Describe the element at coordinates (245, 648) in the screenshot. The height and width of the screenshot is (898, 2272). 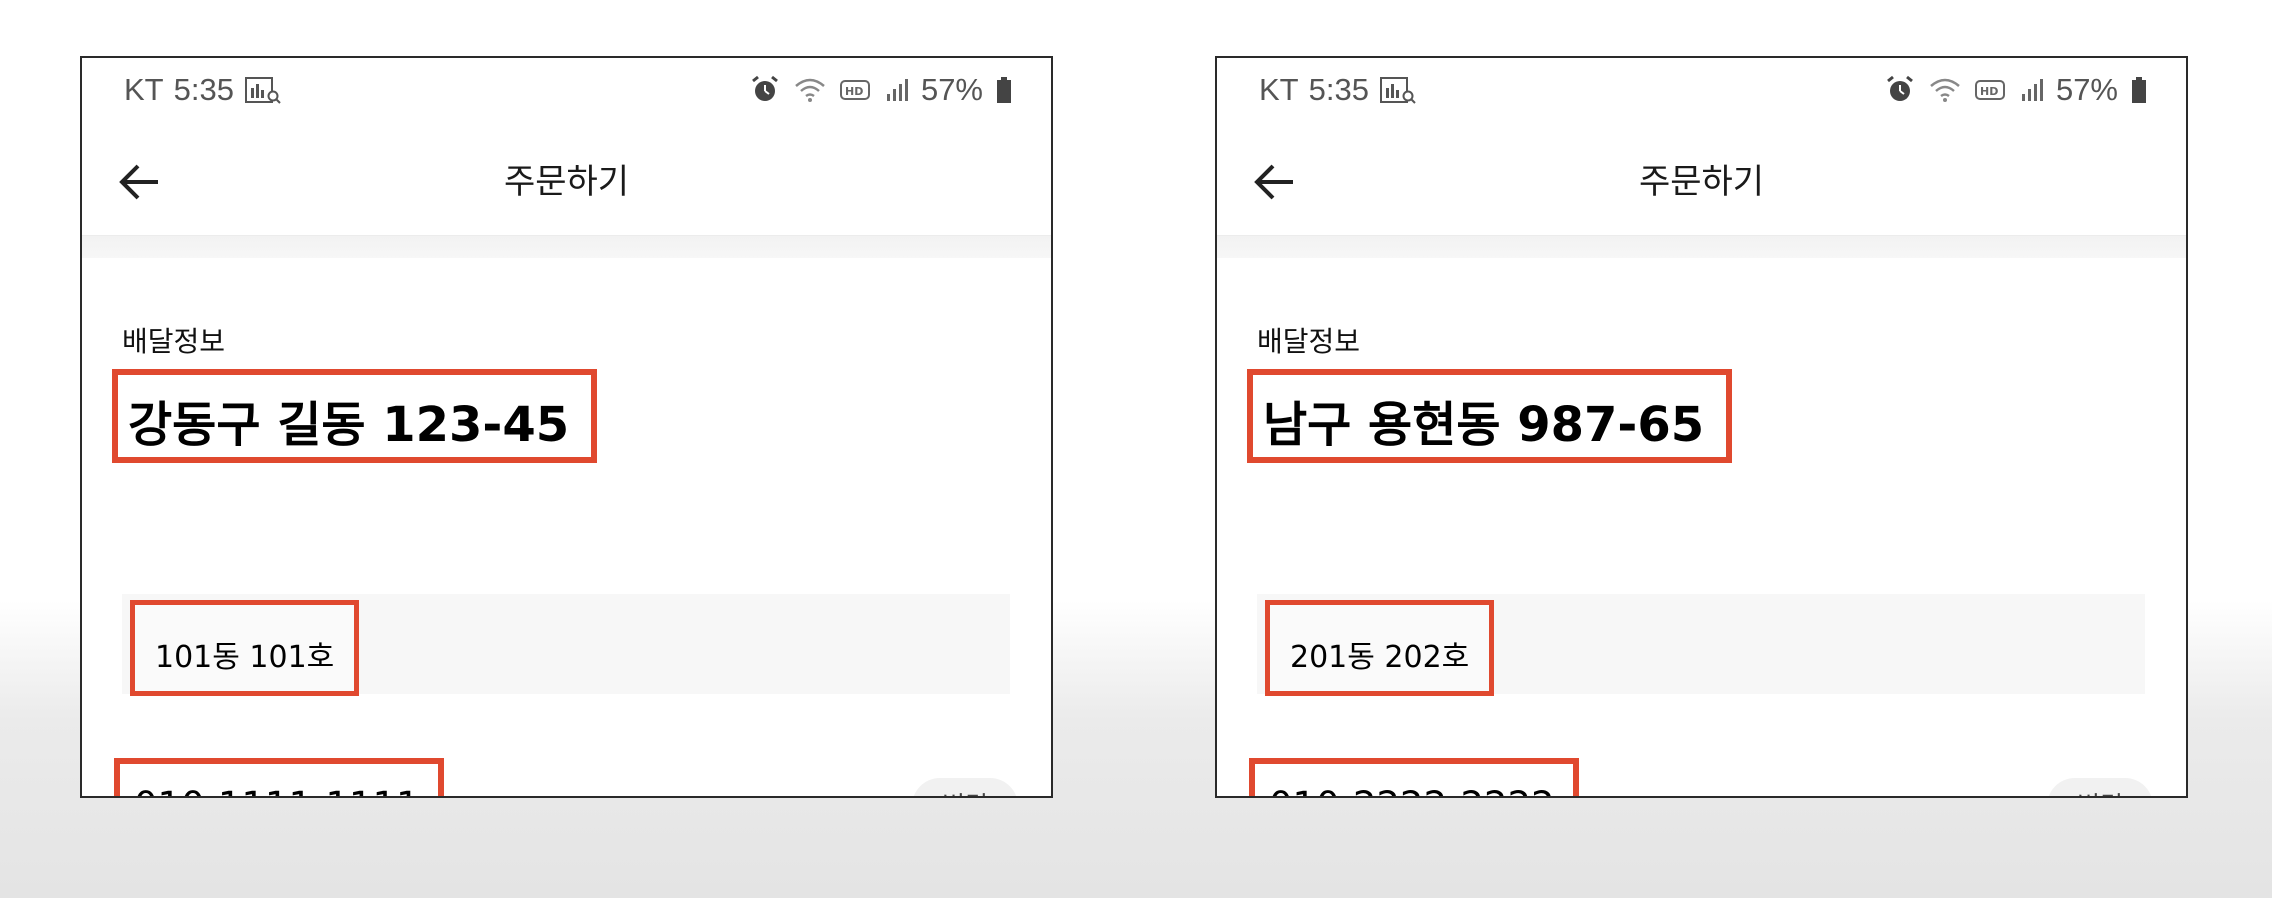
I see `address-detail-value: 101동 101호` at that location.